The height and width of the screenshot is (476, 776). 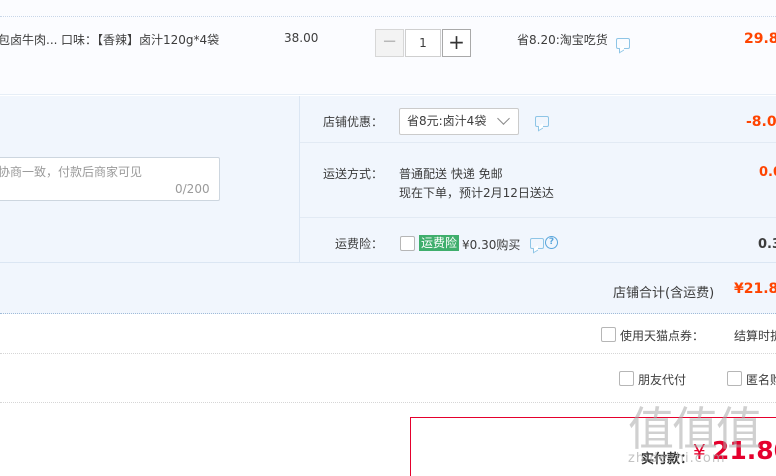 What do you see at coordinates (439, 243) in the screenshot?
I see `insurance-badge: 运费险` at bounding box center [439, 243].